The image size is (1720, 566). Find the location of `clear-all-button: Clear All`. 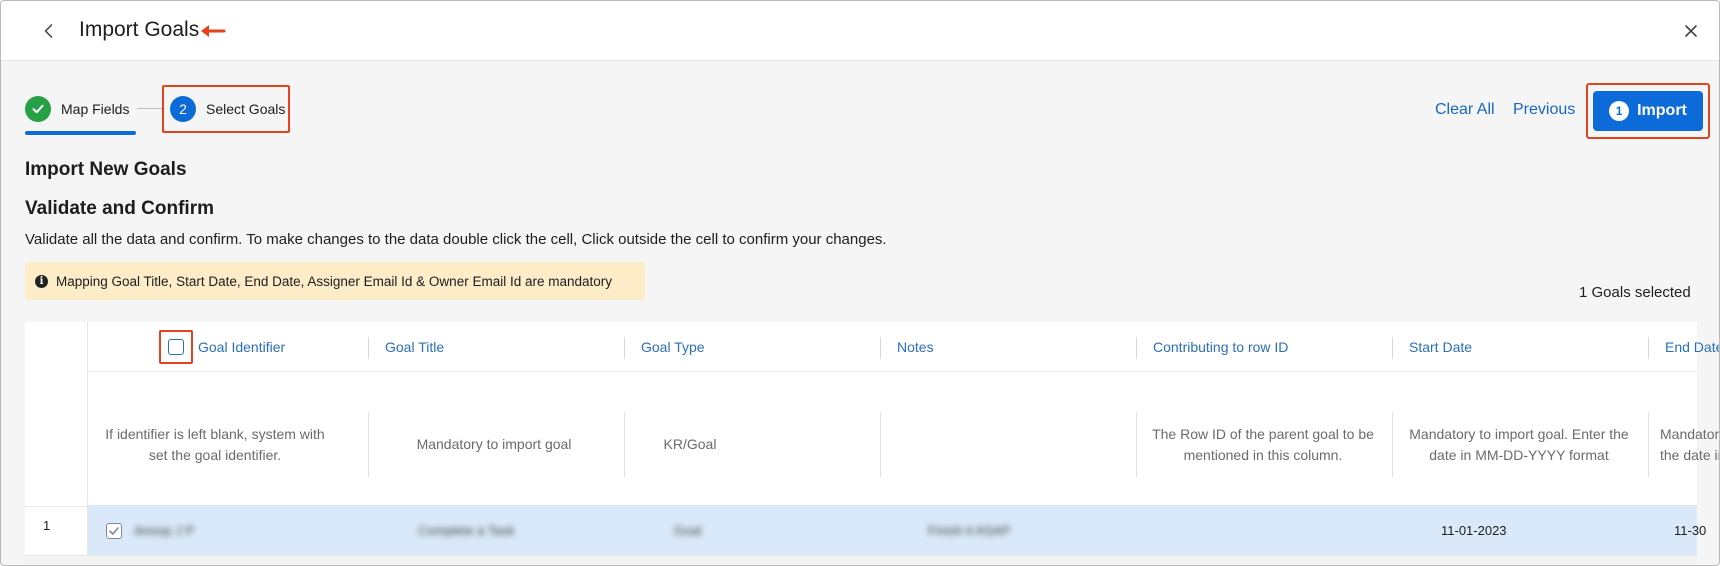

clear-all-button: Clear All is located at coordinates (1465, 110).